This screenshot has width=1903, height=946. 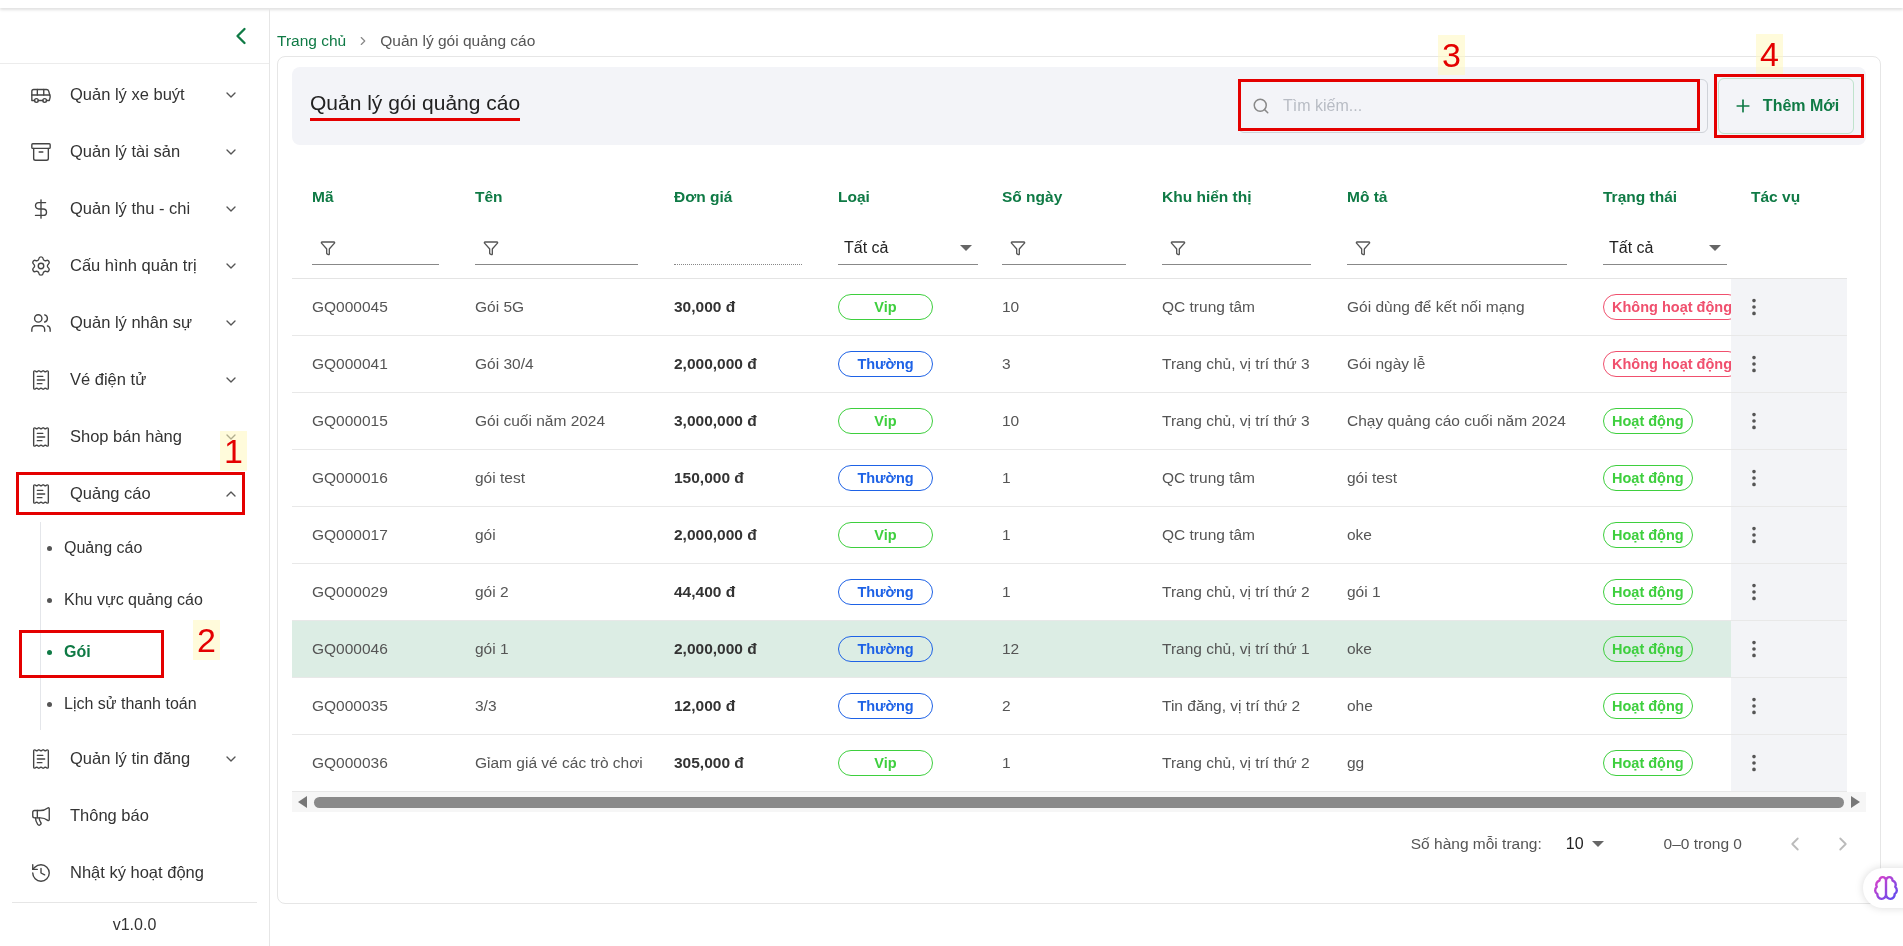 What do you see at coordinates (373, 649) in the screenshot?
I see `table-cell: GQ000046` at bounding box center [373, 649].